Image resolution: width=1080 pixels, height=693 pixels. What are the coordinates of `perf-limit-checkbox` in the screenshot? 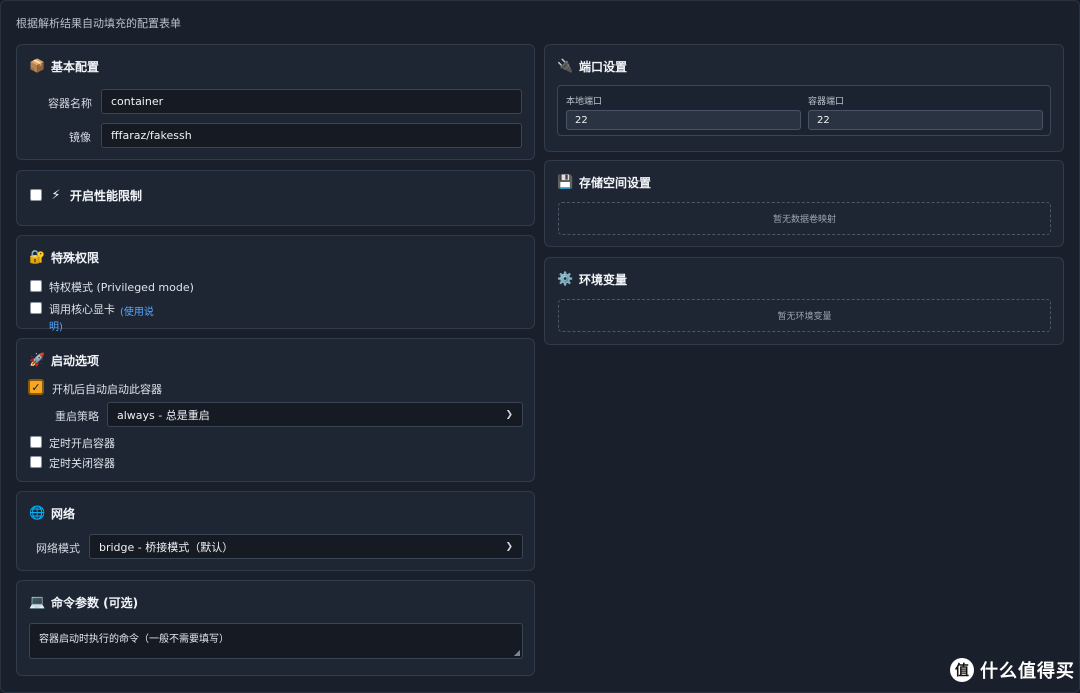 It's located at (36, 195).